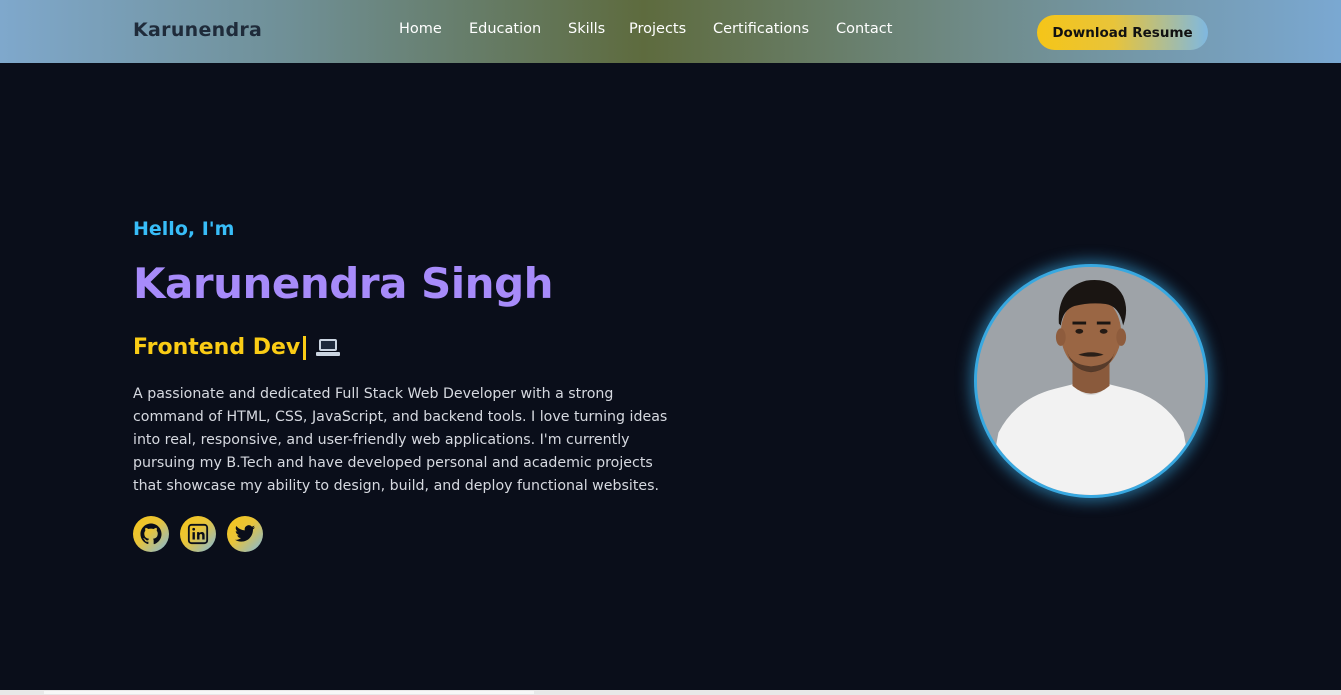 The image size is (1341, 695). I want to click on nav-link-education: Education, so click(505, 29).